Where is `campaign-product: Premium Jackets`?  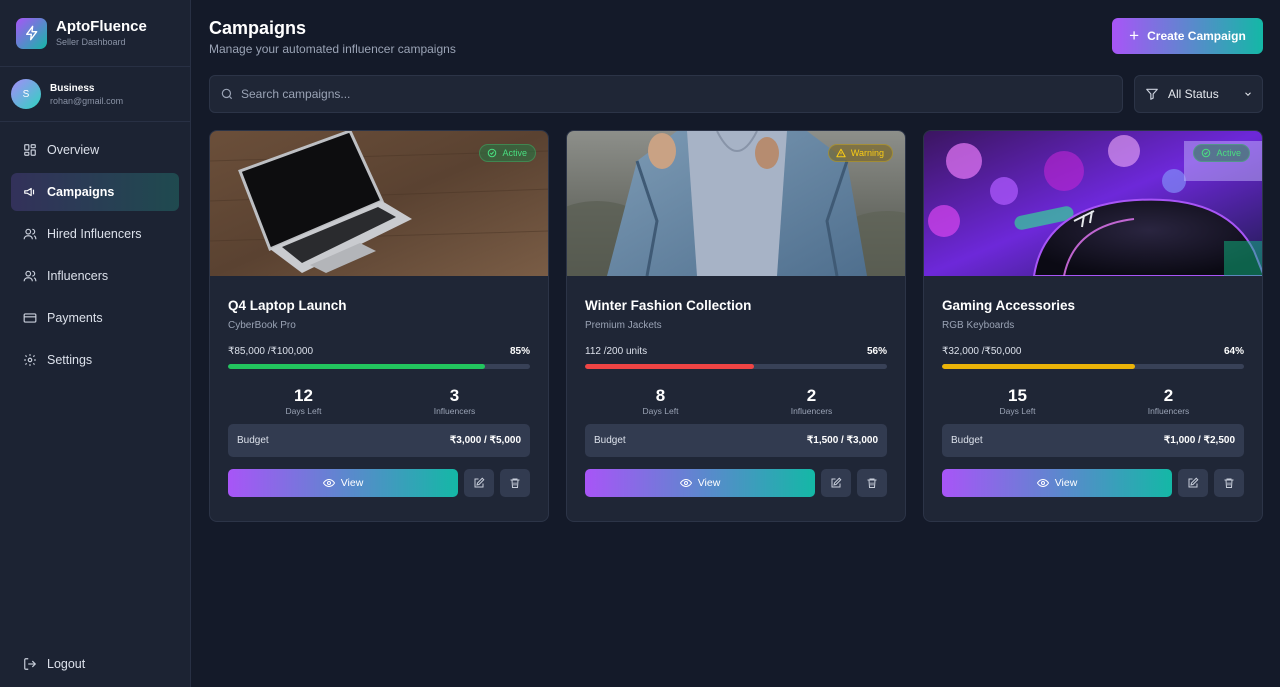
campaign-product: Premium Jackets is located at coordinates (623, 325).